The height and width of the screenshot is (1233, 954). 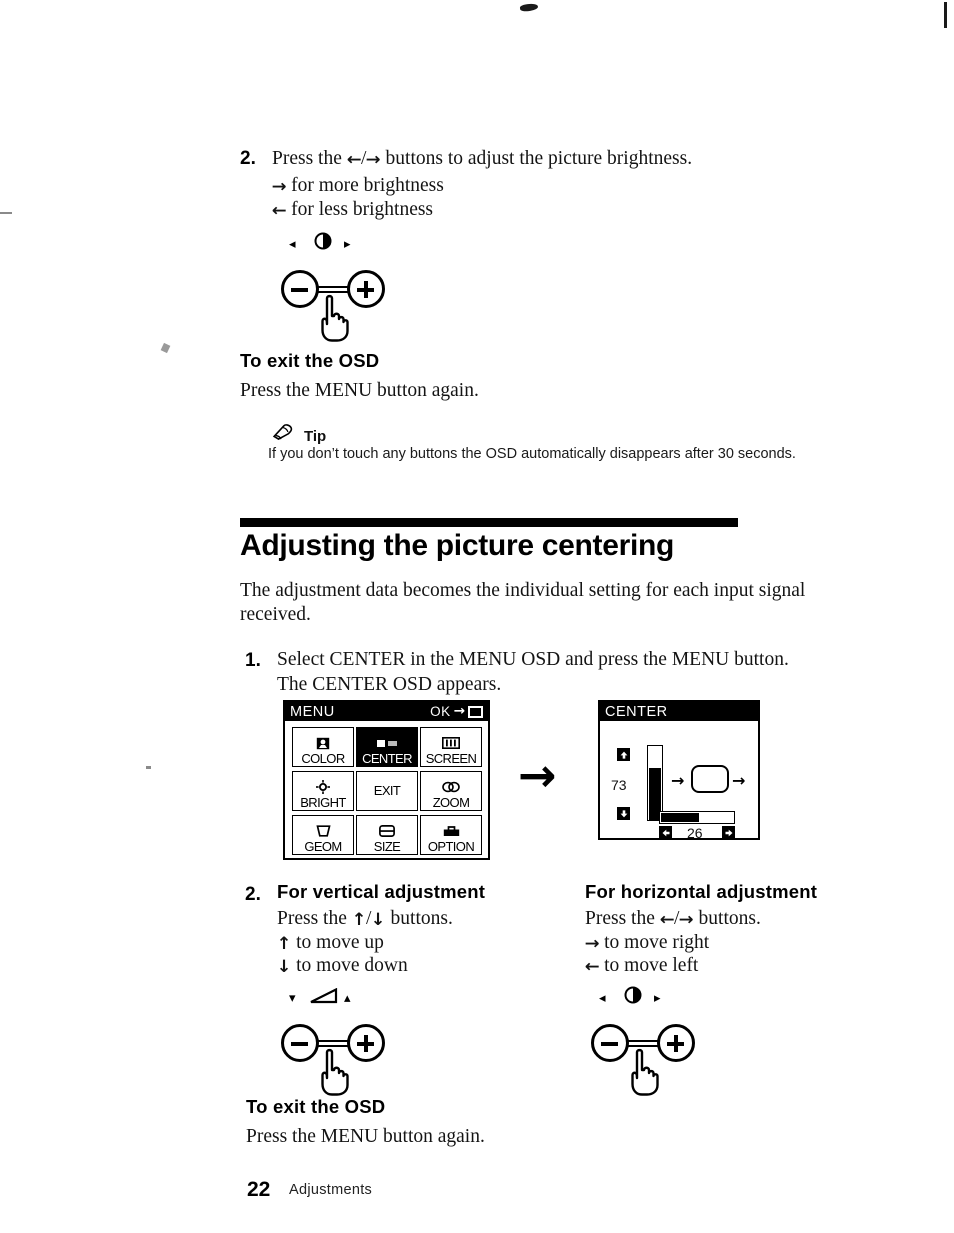 I want to click on select-step-line2: The CENTER OSD appears., so click(x=389, y=684).